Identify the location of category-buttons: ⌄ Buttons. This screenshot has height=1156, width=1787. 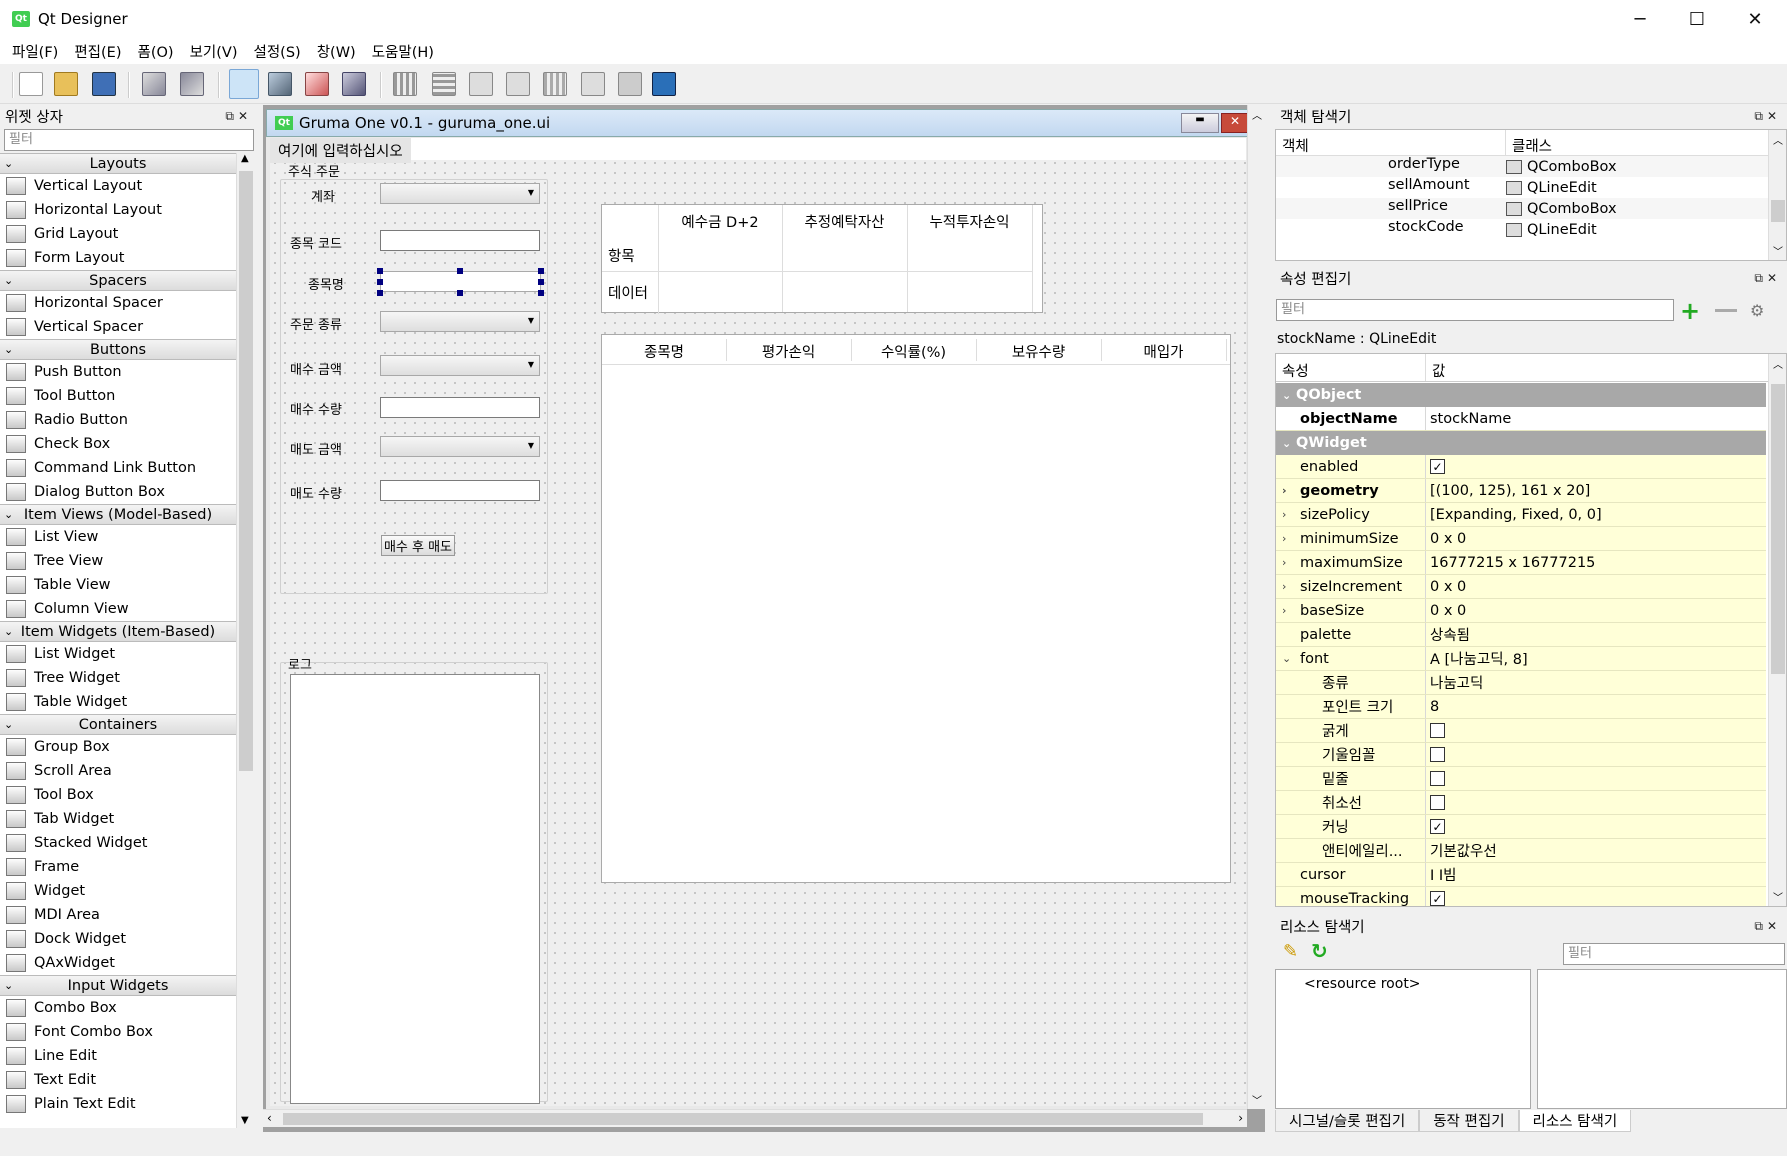
(118, 349).